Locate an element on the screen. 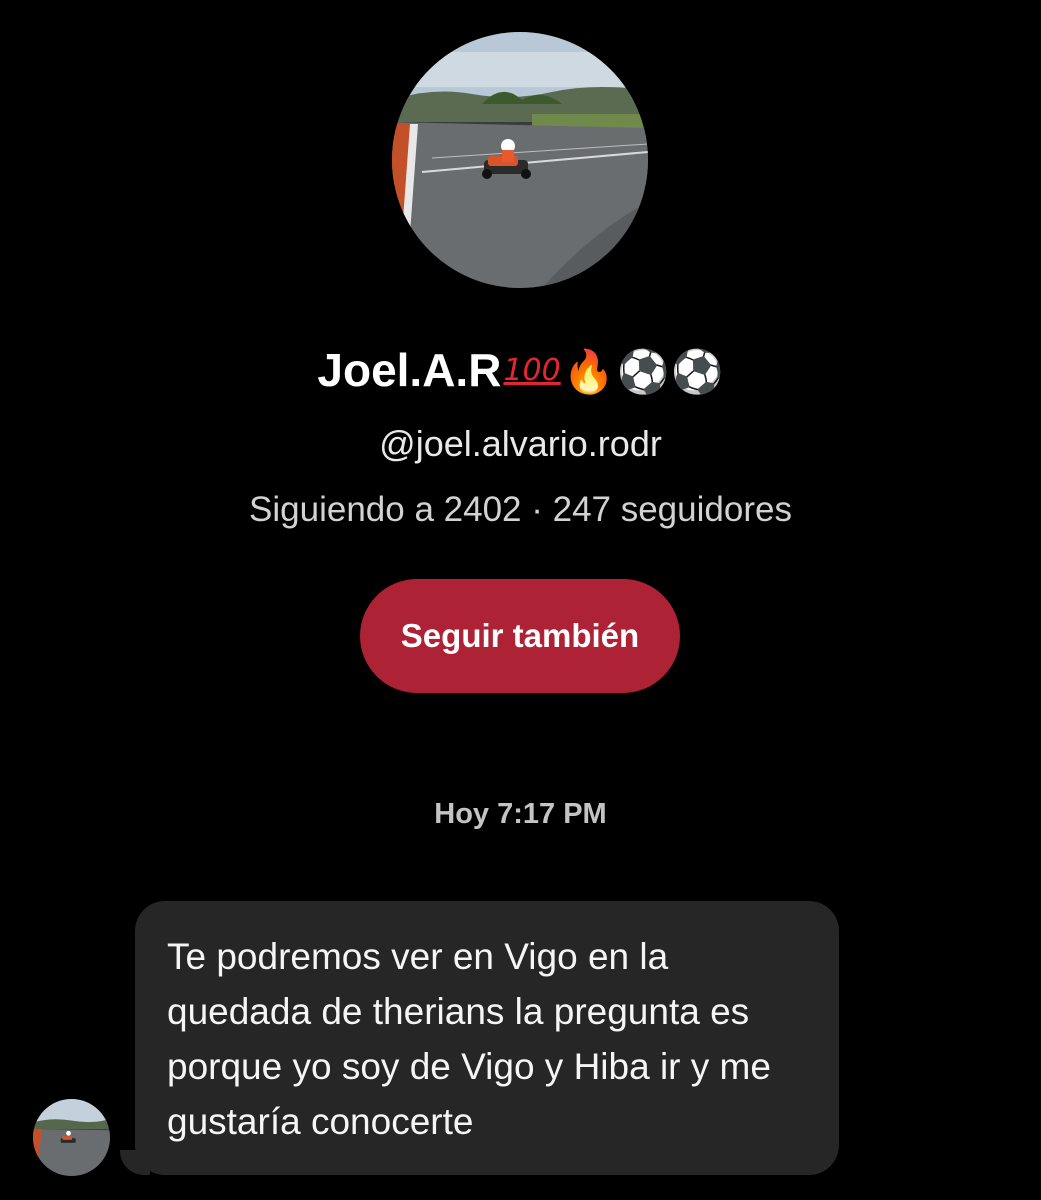  profile-avatar is located at coordinates (520, 160).